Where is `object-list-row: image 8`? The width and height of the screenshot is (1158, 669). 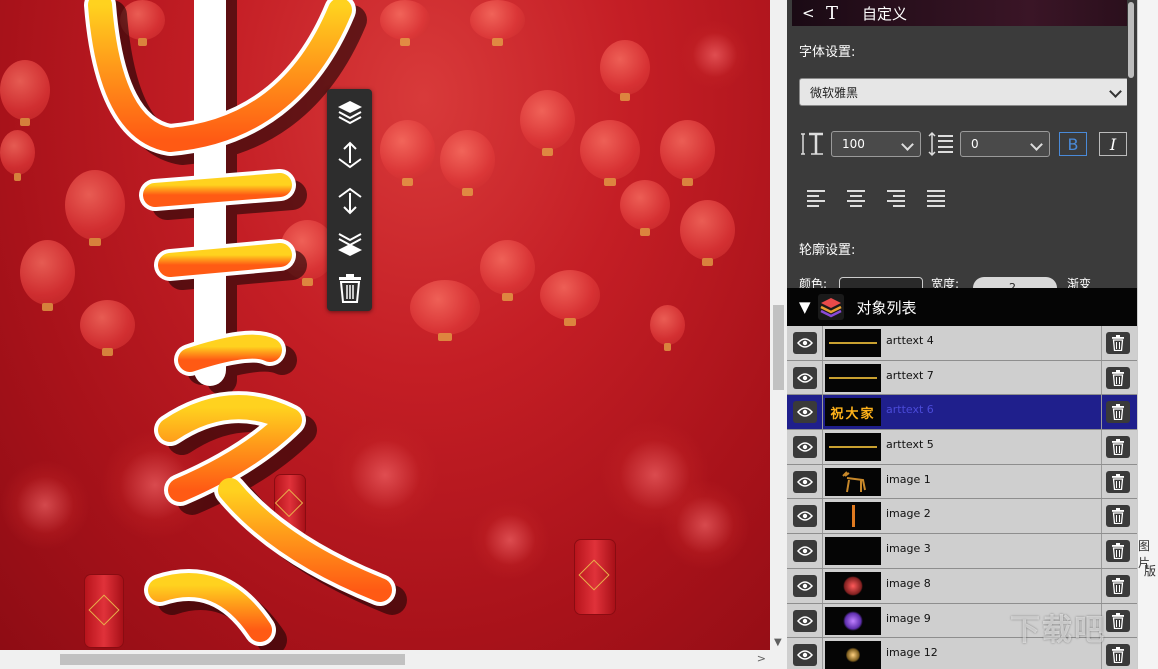
object-list-row: image 8 is located at coordinates (962, 586).